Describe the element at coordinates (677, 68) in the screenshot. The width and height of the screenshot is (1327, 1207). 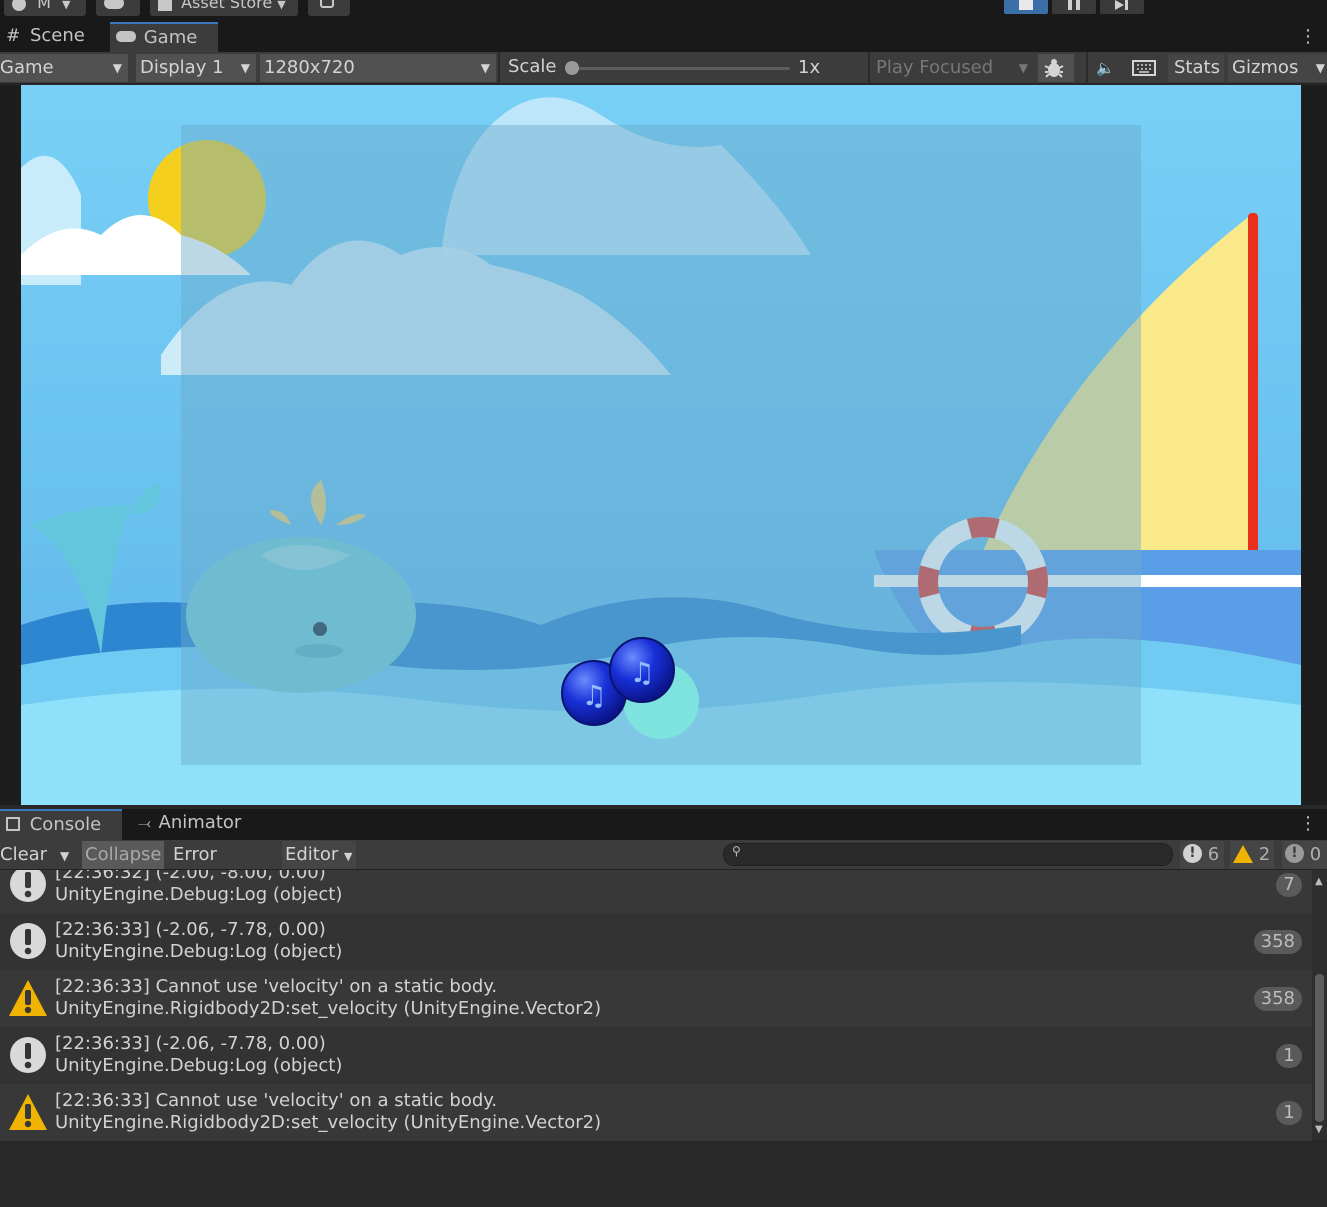
I see `scale-slider` at that location.